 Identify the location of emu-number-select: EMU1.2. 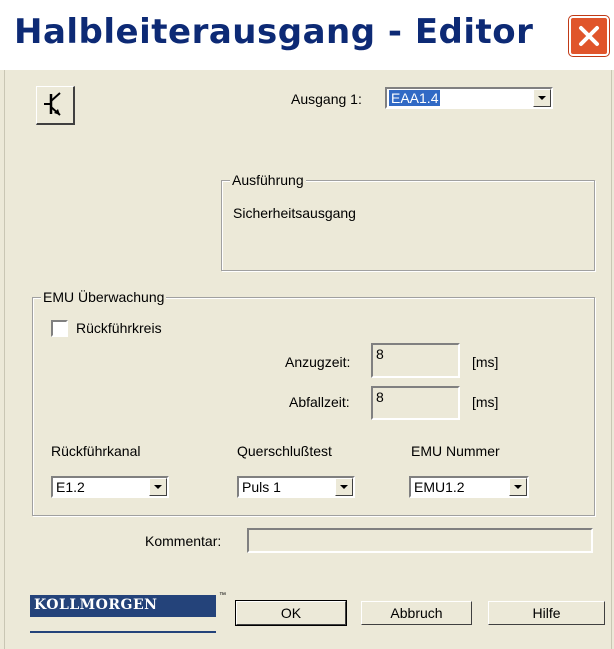
(469, 487).